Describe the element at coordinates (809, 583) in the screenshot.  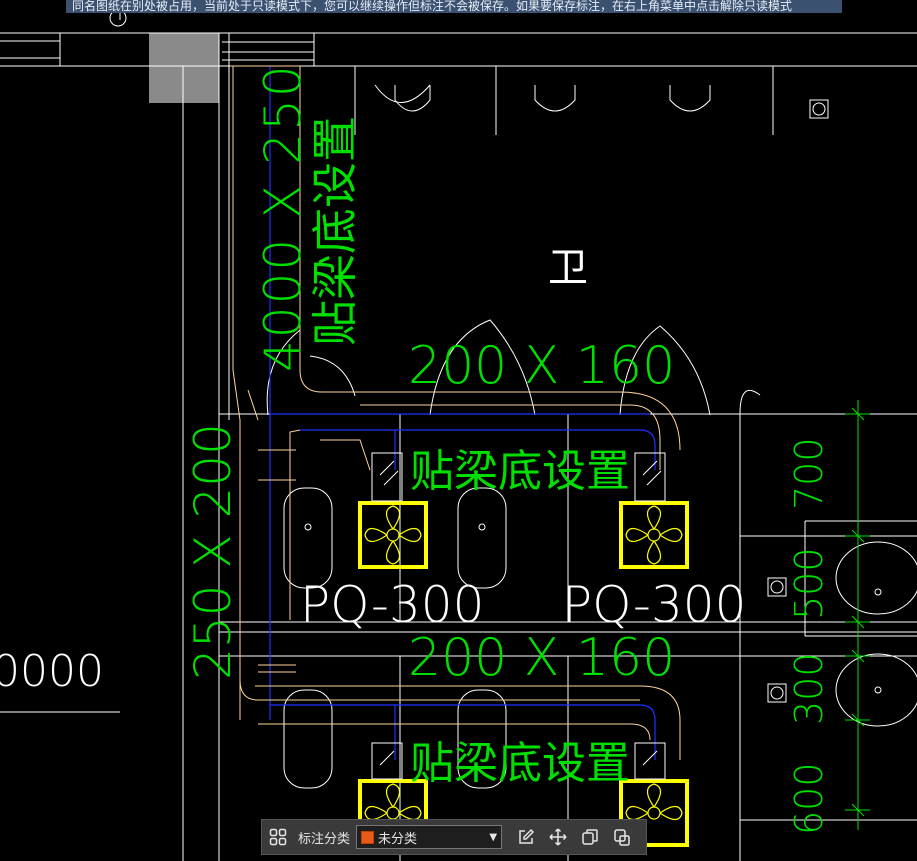
I see `dim-500-label: 500` at that location.